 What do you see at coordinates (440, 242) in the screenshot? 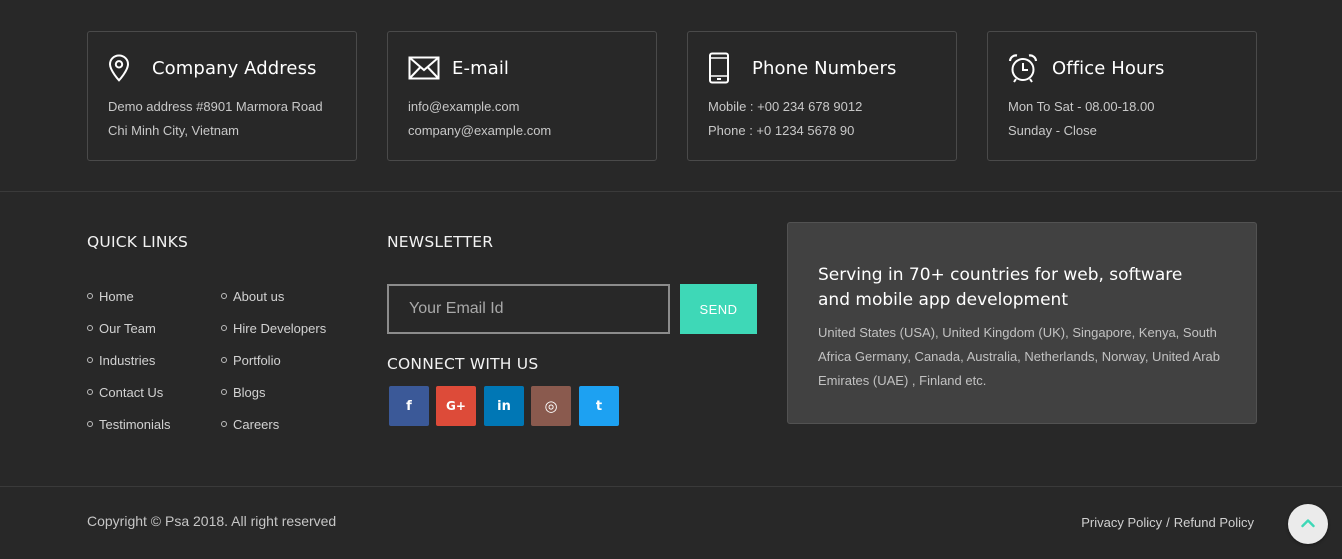
I see `newsletter-title: NEWSLETTER` at bounding box center [440, 242].